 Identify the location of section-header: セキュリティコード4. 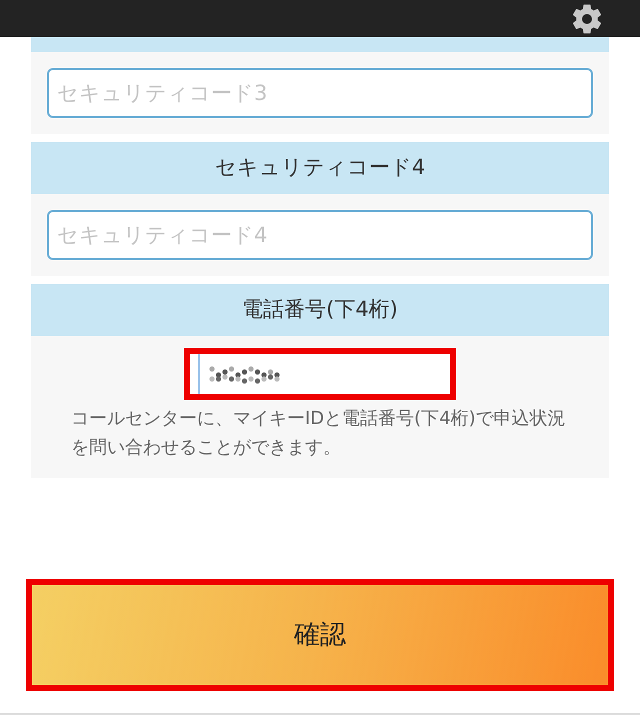
(320, 168).